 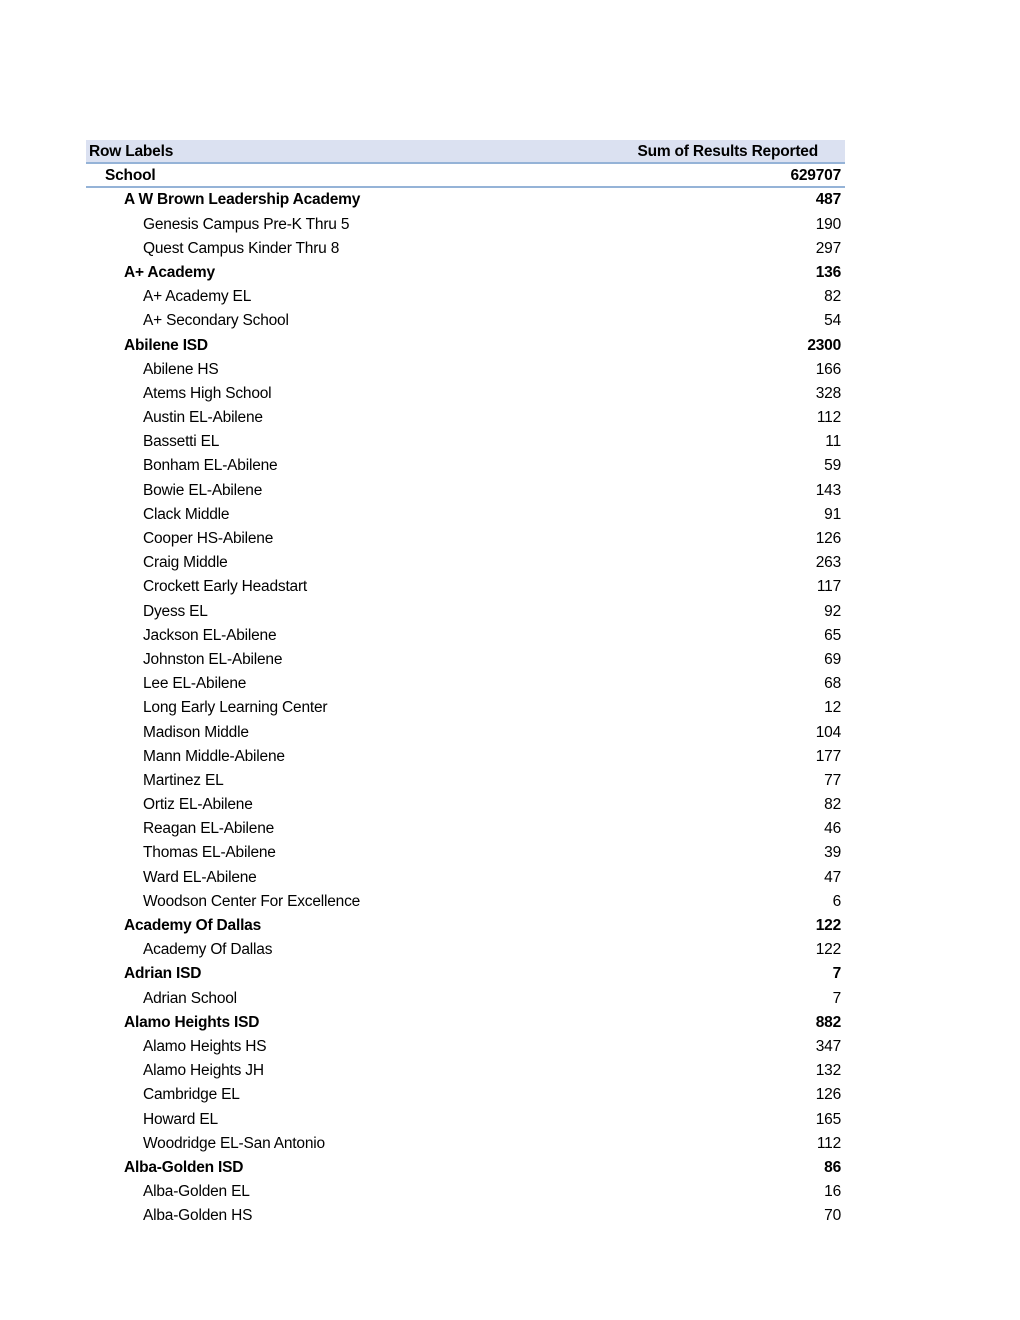 What do you see at coordinates (465, 539) in the screenshot?
I see `school-row: Cooper HS-Abilene 126` at bounding box center [465, 539].